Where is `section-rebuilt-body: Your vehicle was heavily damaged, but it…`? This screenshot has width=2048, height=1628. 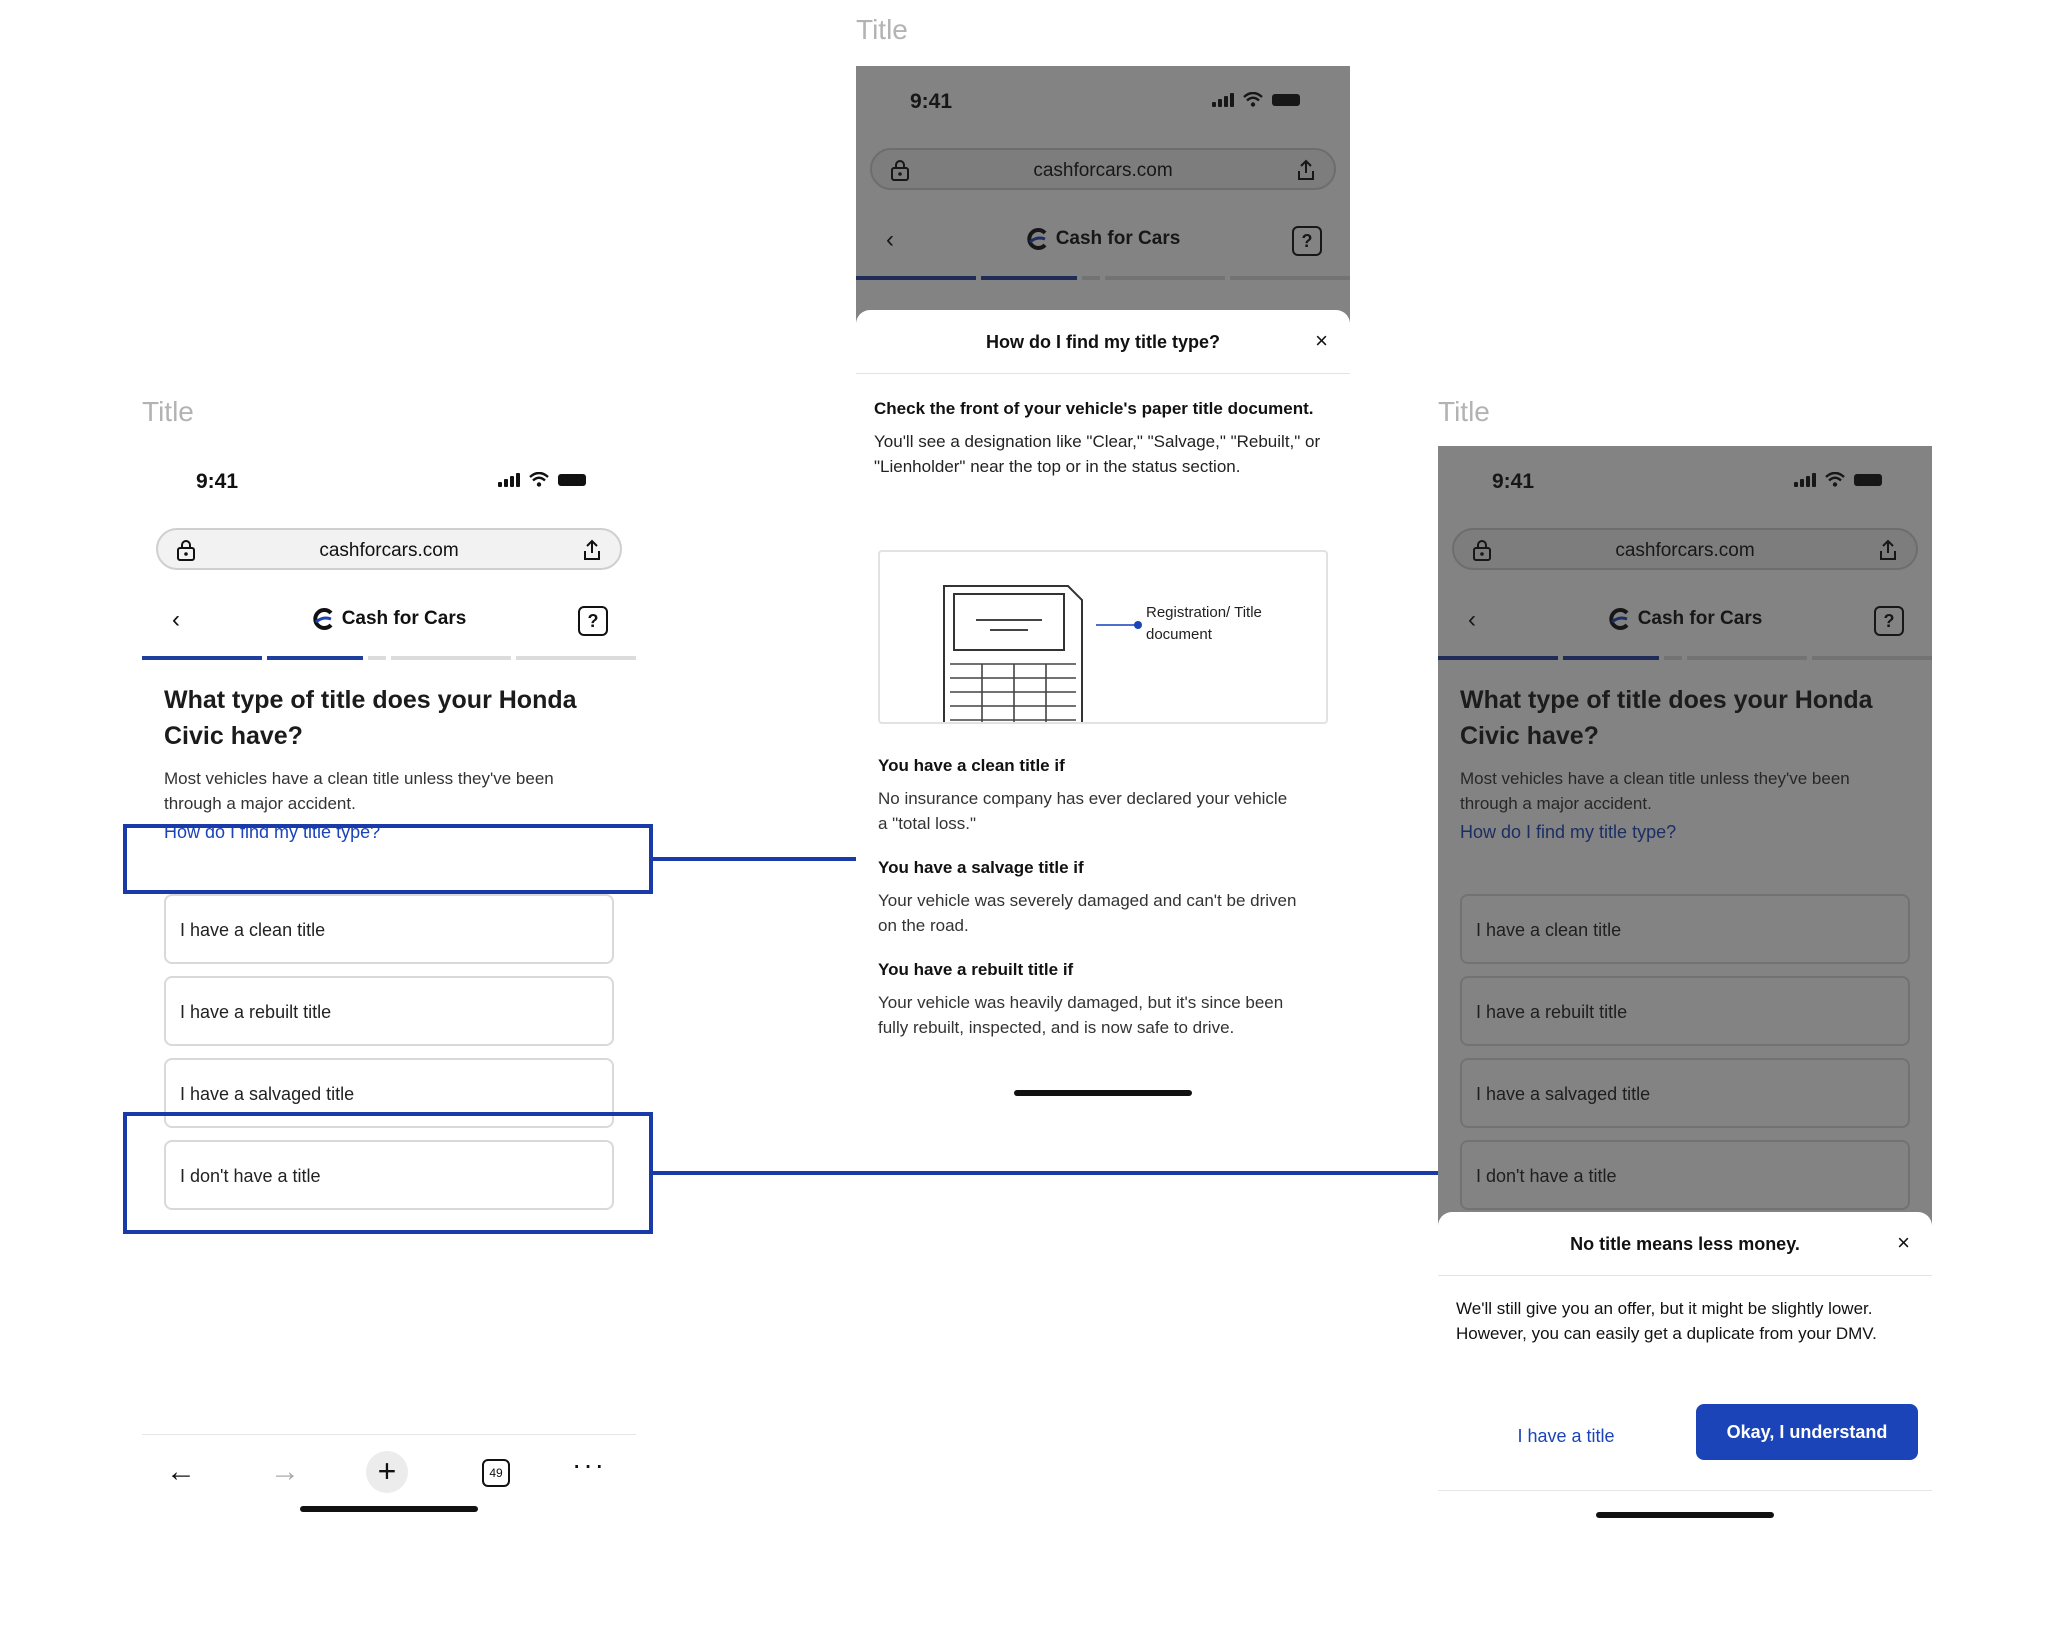
section-rebuilt-body: Your vehicle was heavily damaged, but it… is located at coordinates (1081, 1015).